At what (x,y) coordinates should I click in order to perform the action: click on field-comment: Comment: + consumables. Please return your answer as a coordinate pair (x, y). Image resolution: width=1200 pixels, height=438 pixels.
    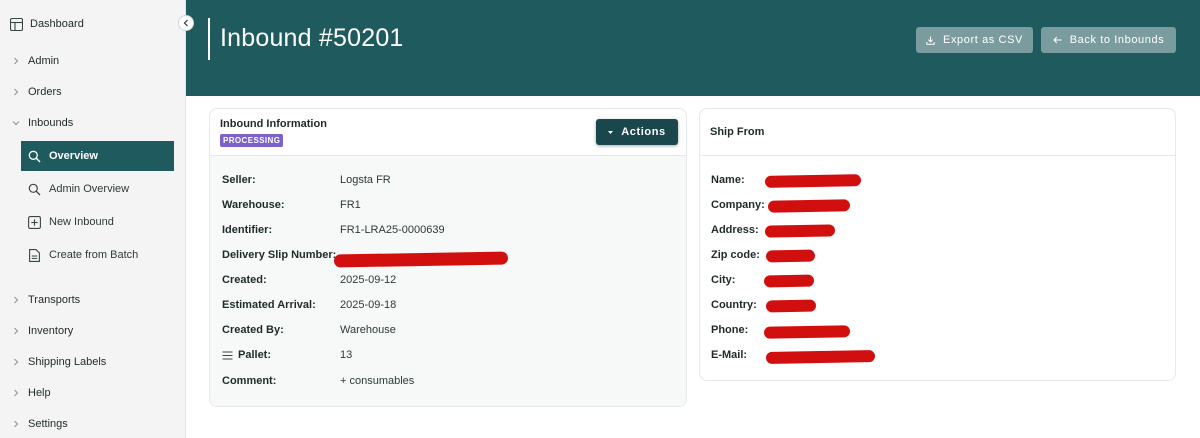
    Looking at the image, I should click on (452, 383).